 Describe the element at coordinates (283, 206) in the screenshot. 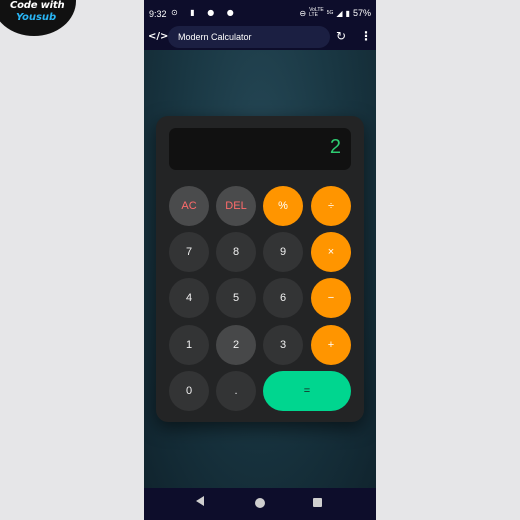

I see `percent-button: %` at that location.